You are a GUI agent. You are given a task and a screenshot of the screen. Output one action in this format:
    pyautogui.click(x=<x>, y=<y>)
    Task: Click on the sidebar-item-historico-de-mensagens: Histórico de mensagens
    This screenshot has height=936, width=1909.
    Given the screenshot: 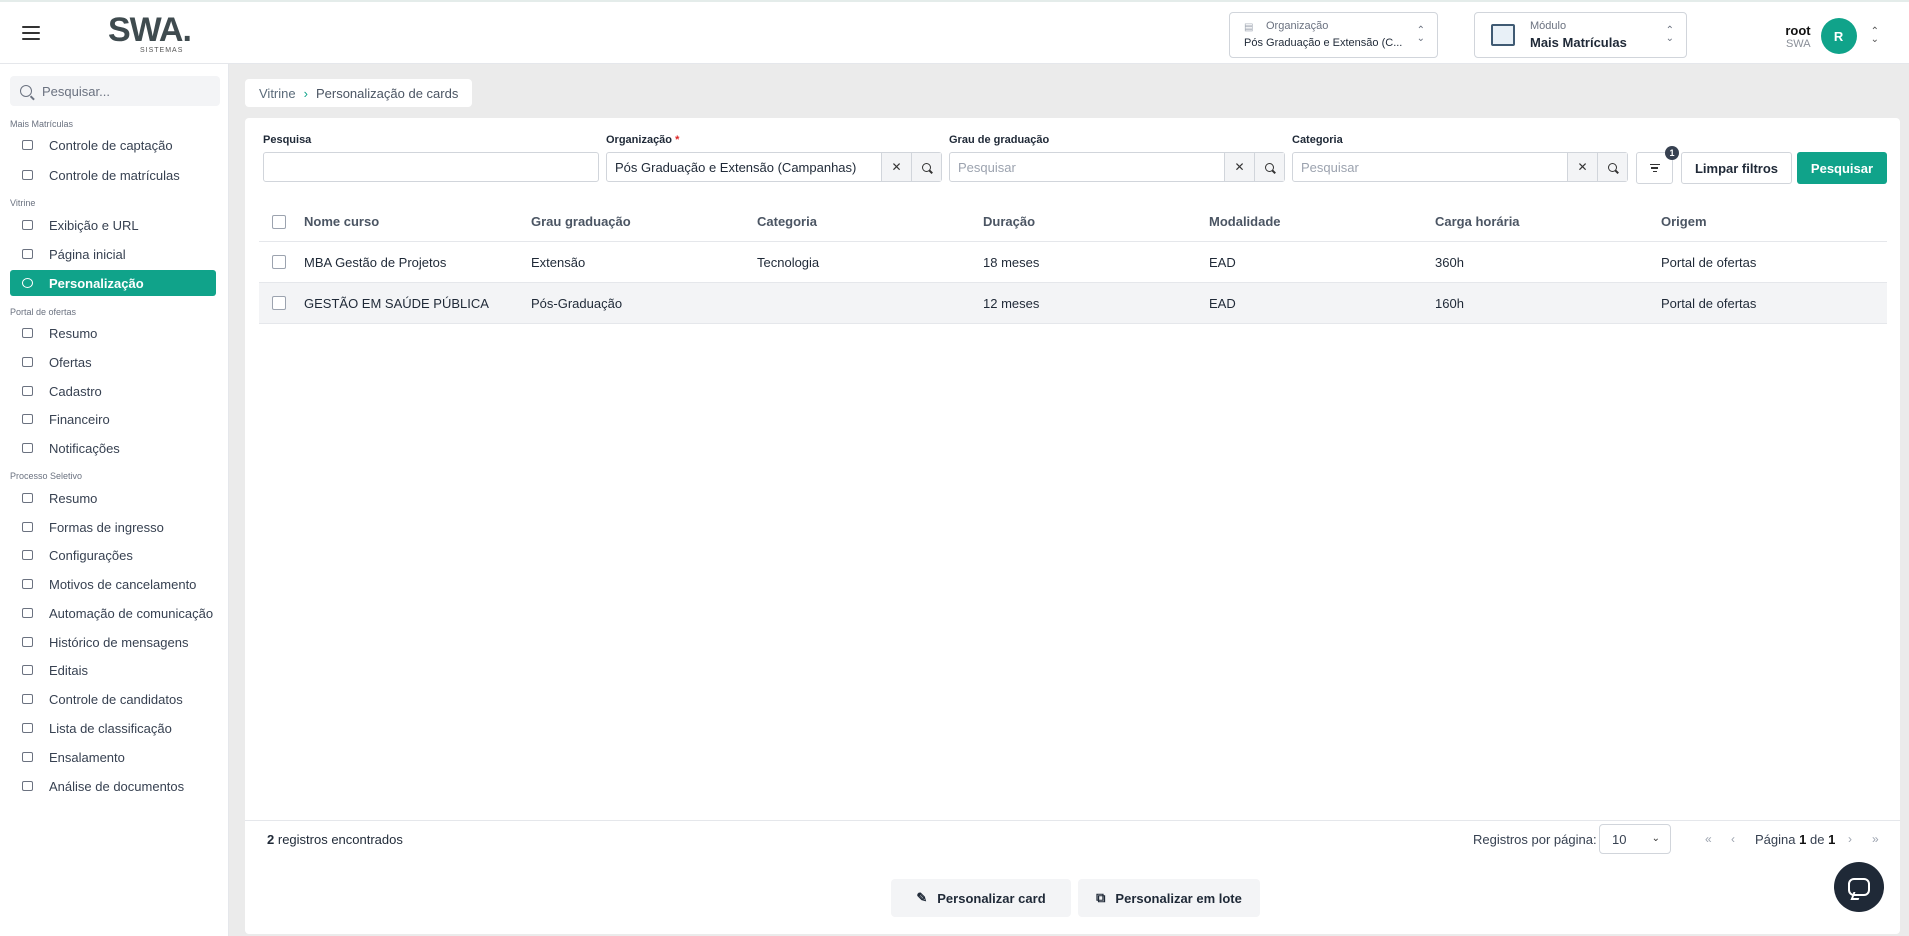 What is the action you would take?
    pyautogui.click(x=113, y=642)
    